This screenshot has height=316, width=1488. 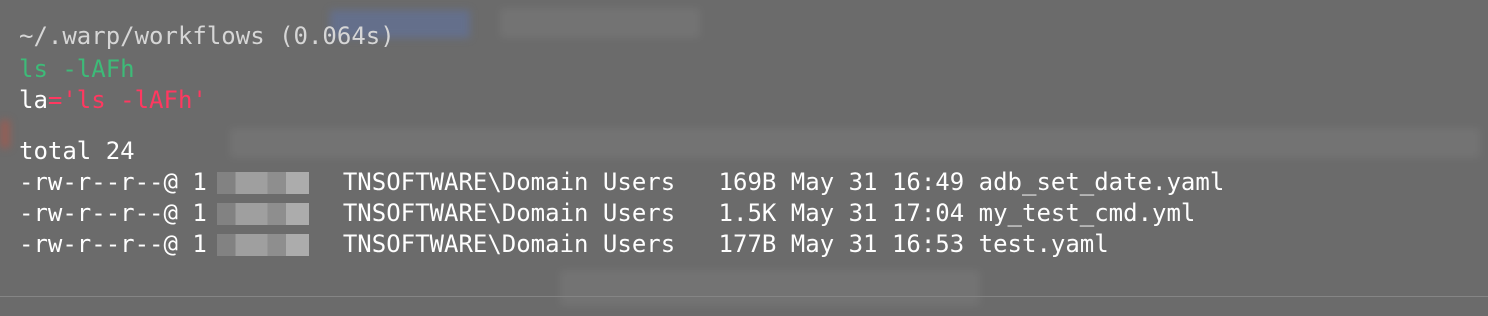 I want to click on file-date: May 31 16:53, so click(x=877, y=244).